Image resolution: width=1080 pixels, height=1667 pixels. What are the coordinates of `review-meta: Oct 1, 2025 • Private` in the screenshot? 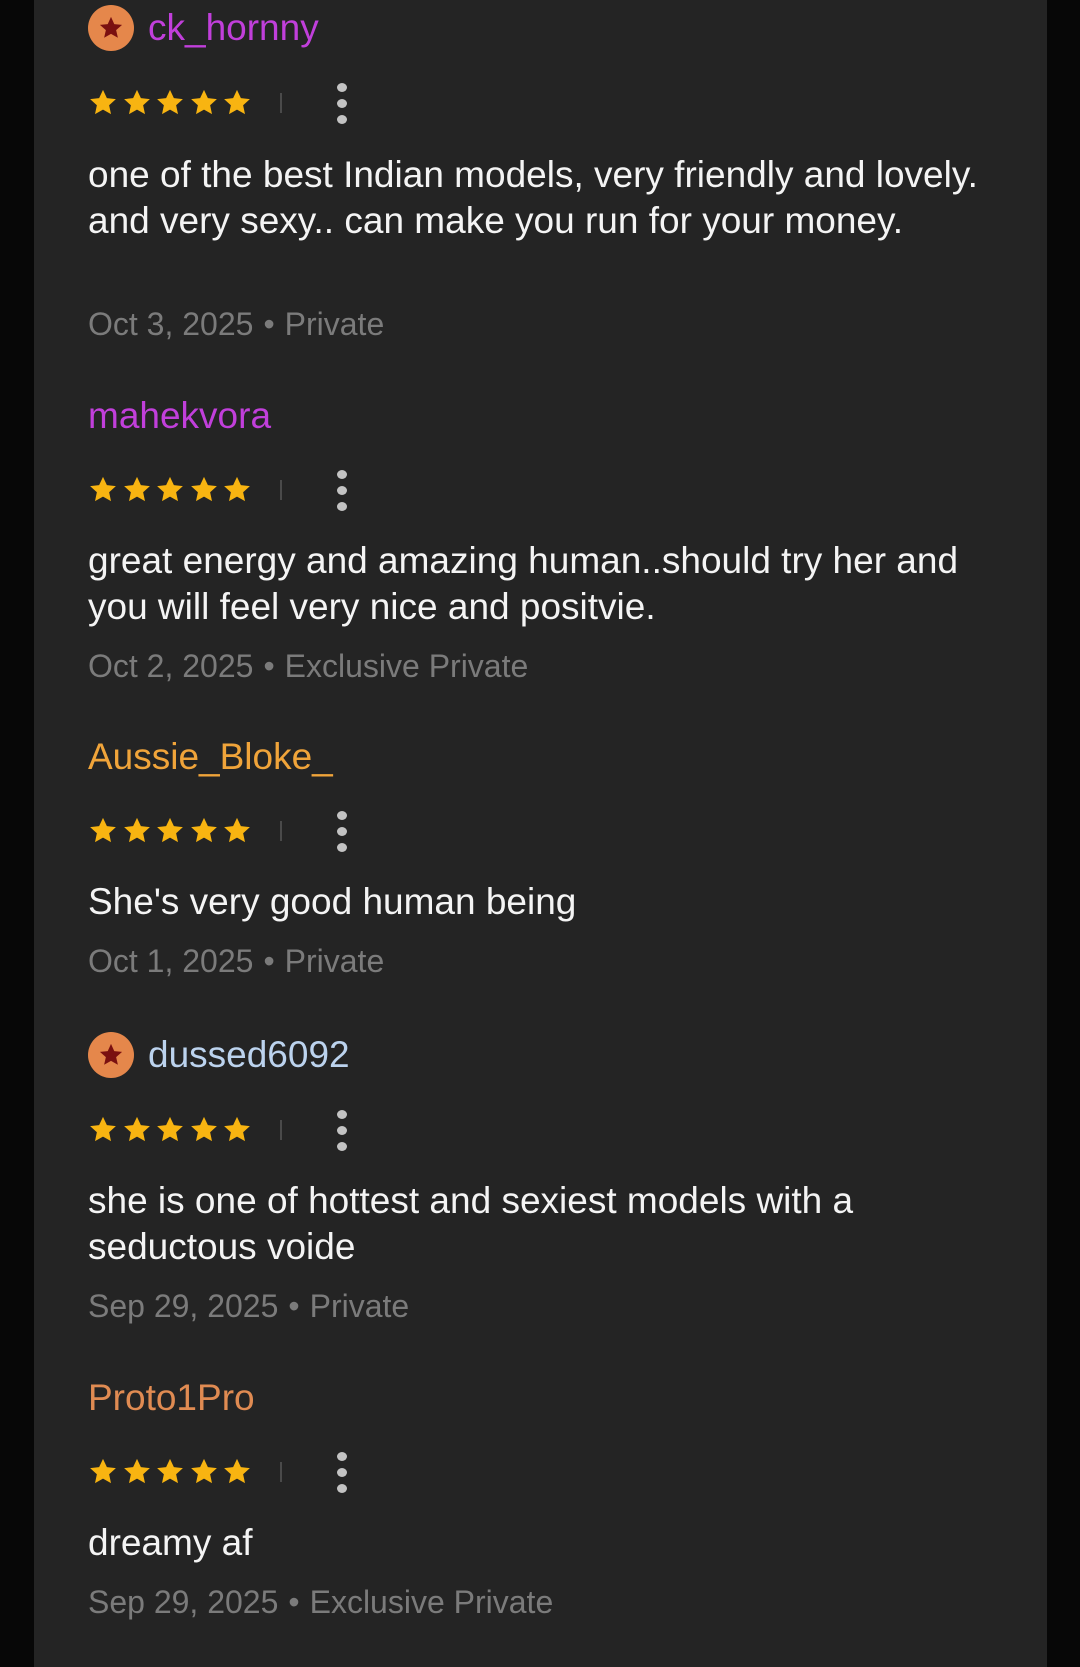 It's located at (236, 961).